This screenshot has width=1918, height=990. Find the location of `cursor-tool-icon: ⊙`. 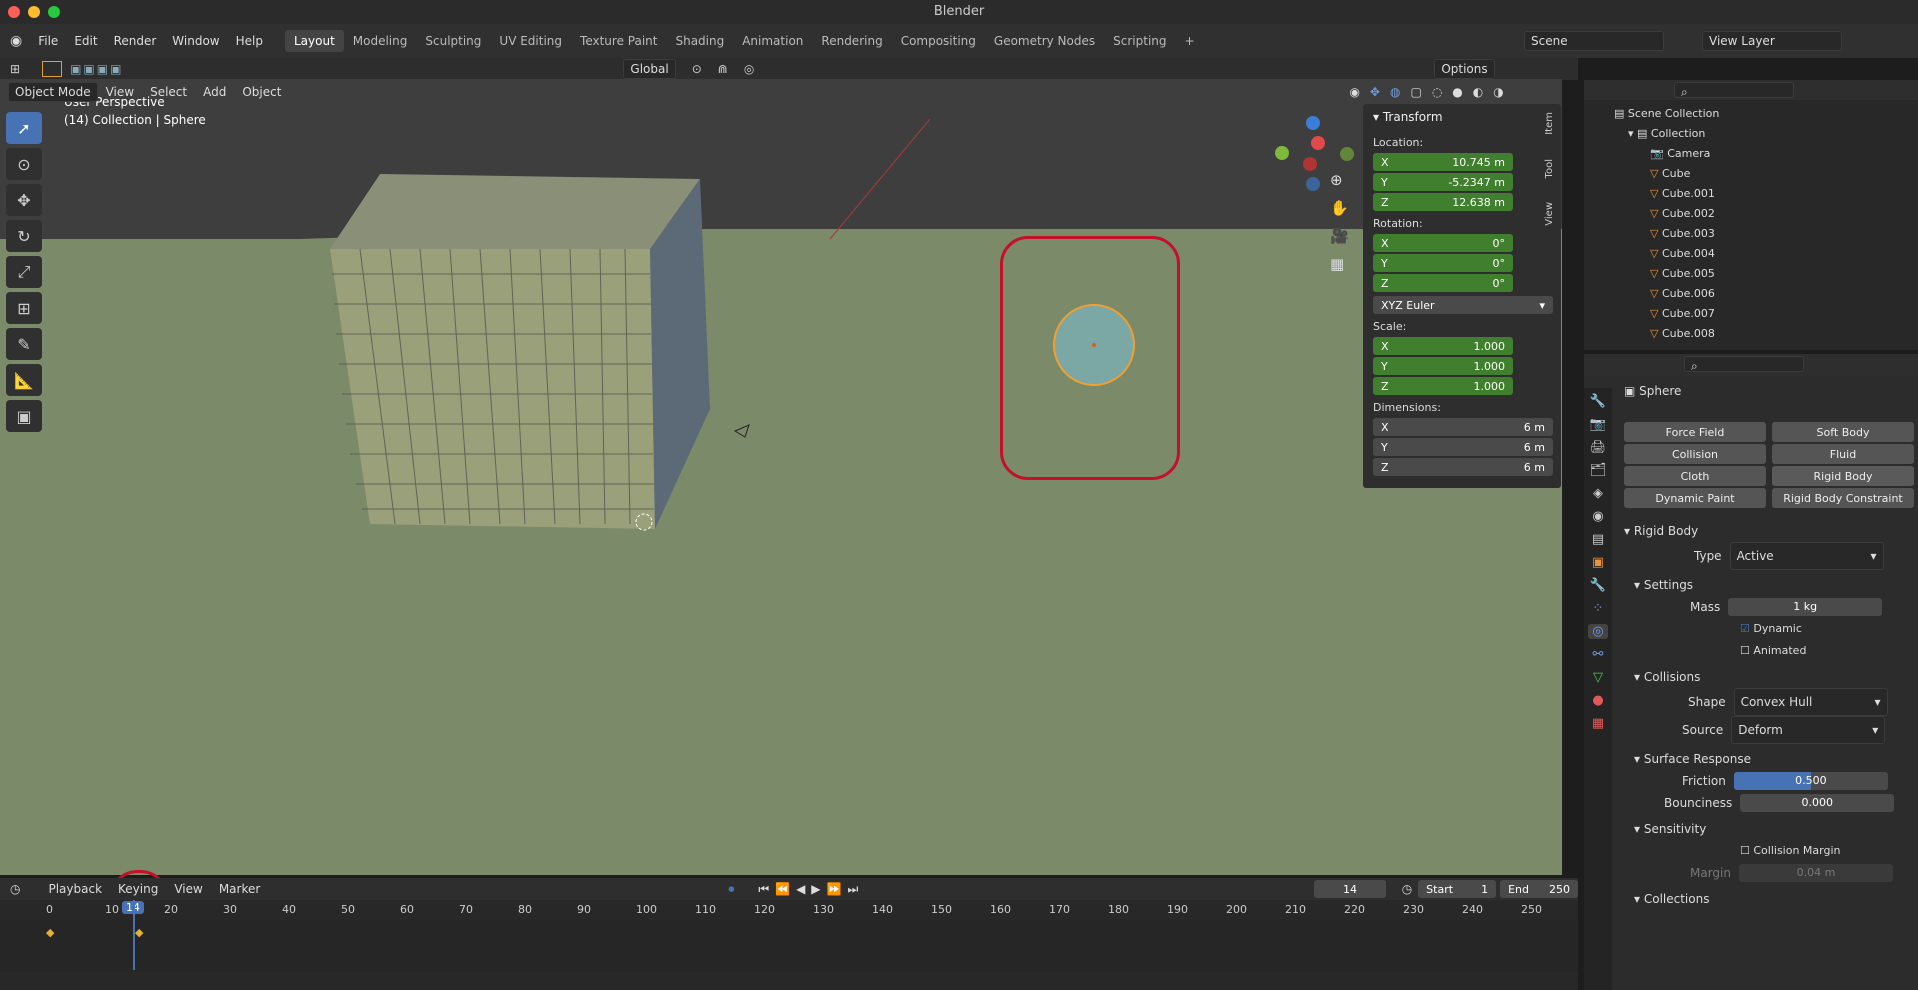

cursor-tool-icon: ⊙ is located at coordinates (24, 164).